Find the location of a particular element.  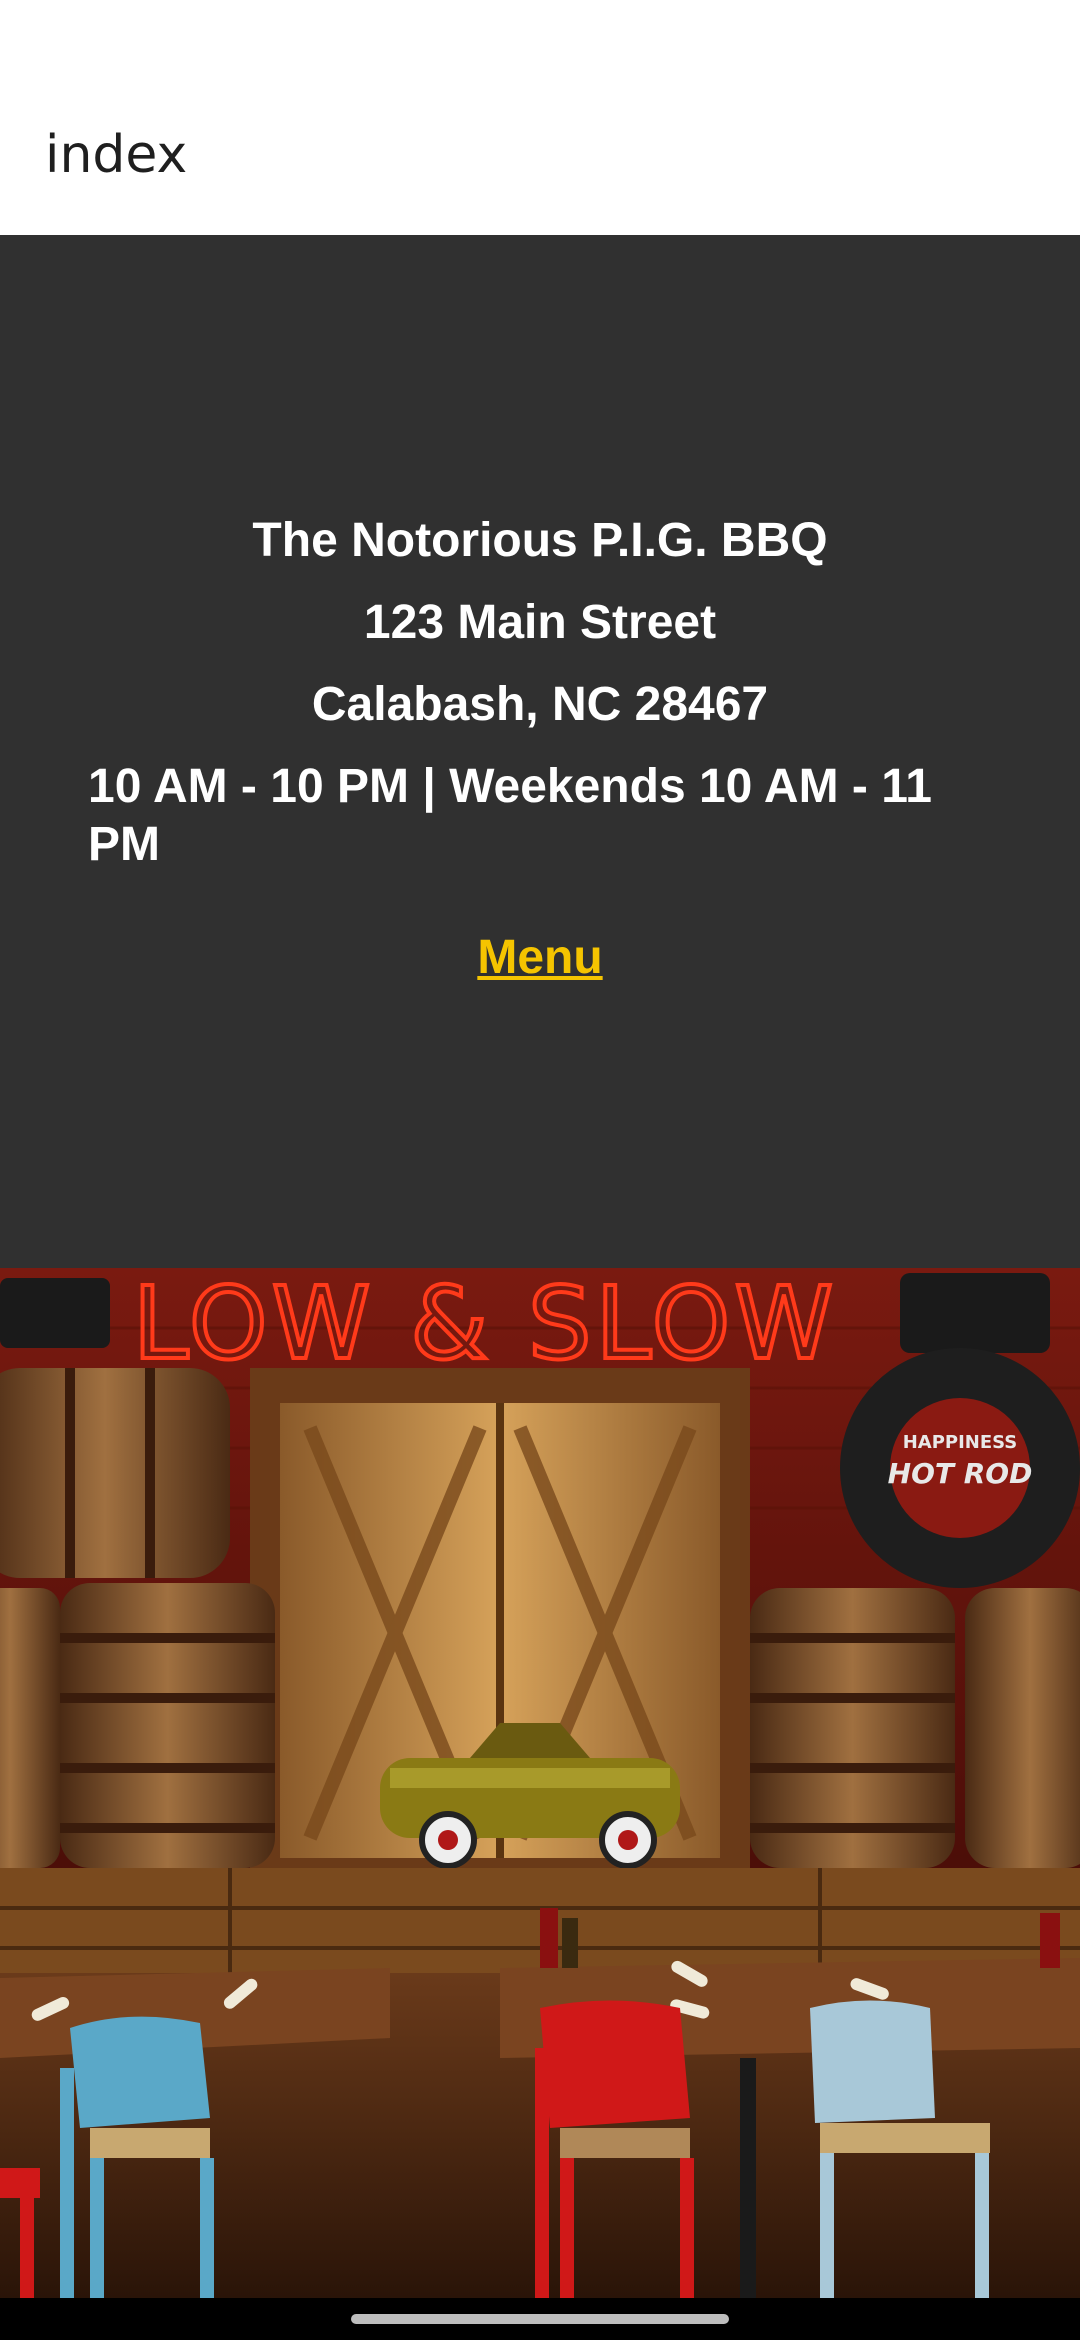

app-bar: index is located at coordinates (540, 117).